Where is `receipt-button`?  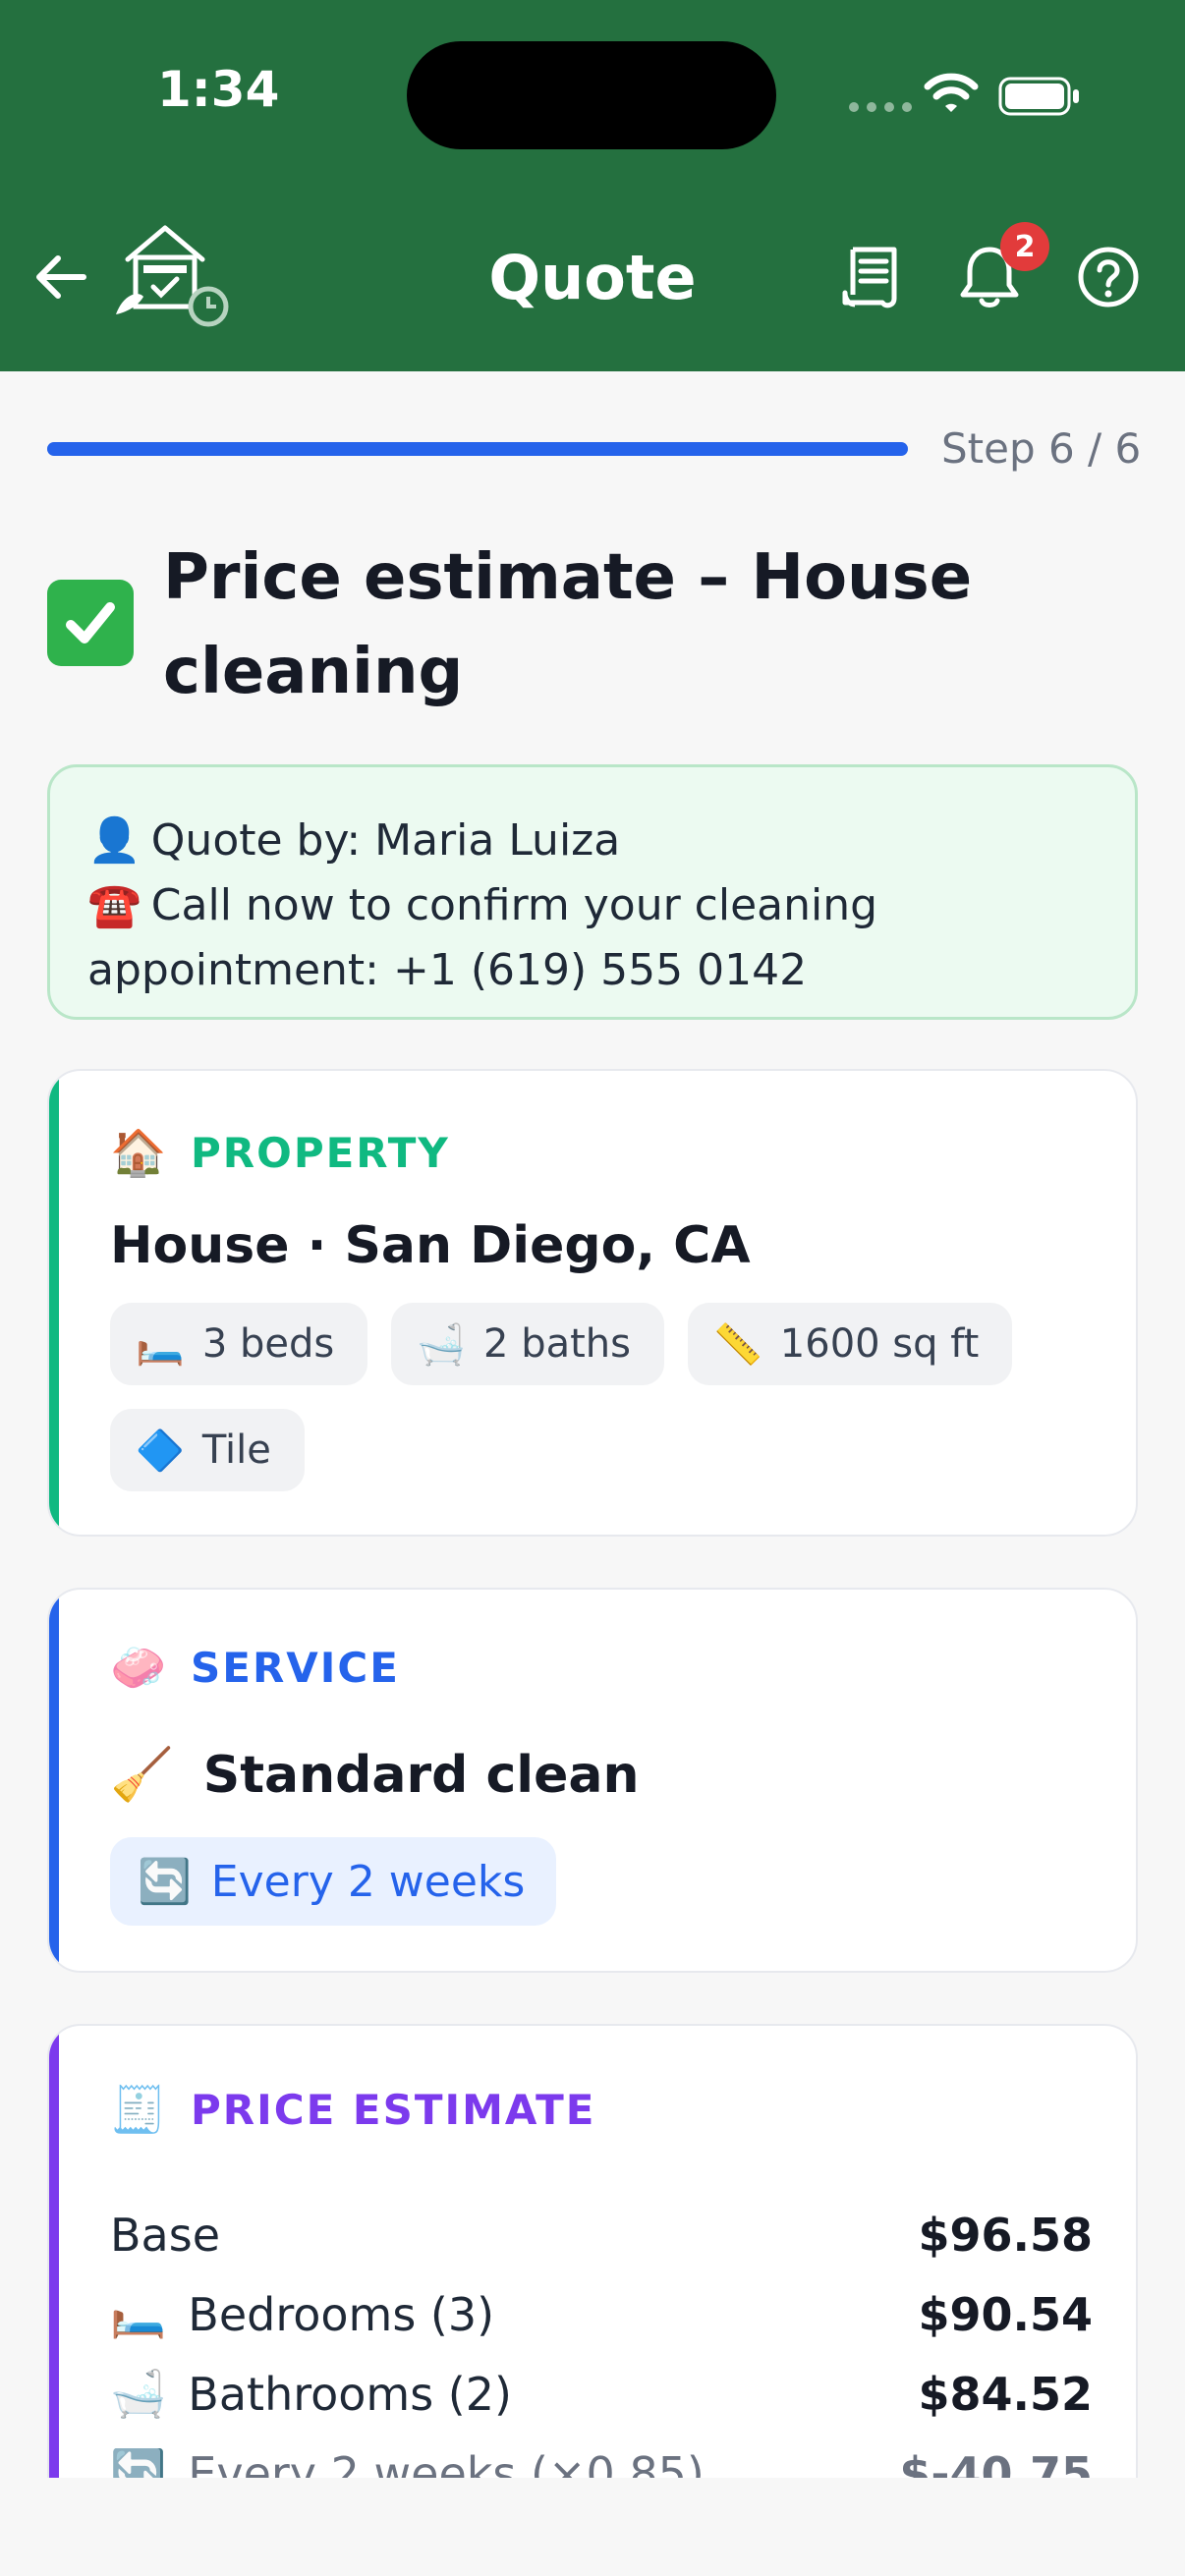
receipt-button is located at coordinates (871, 277).